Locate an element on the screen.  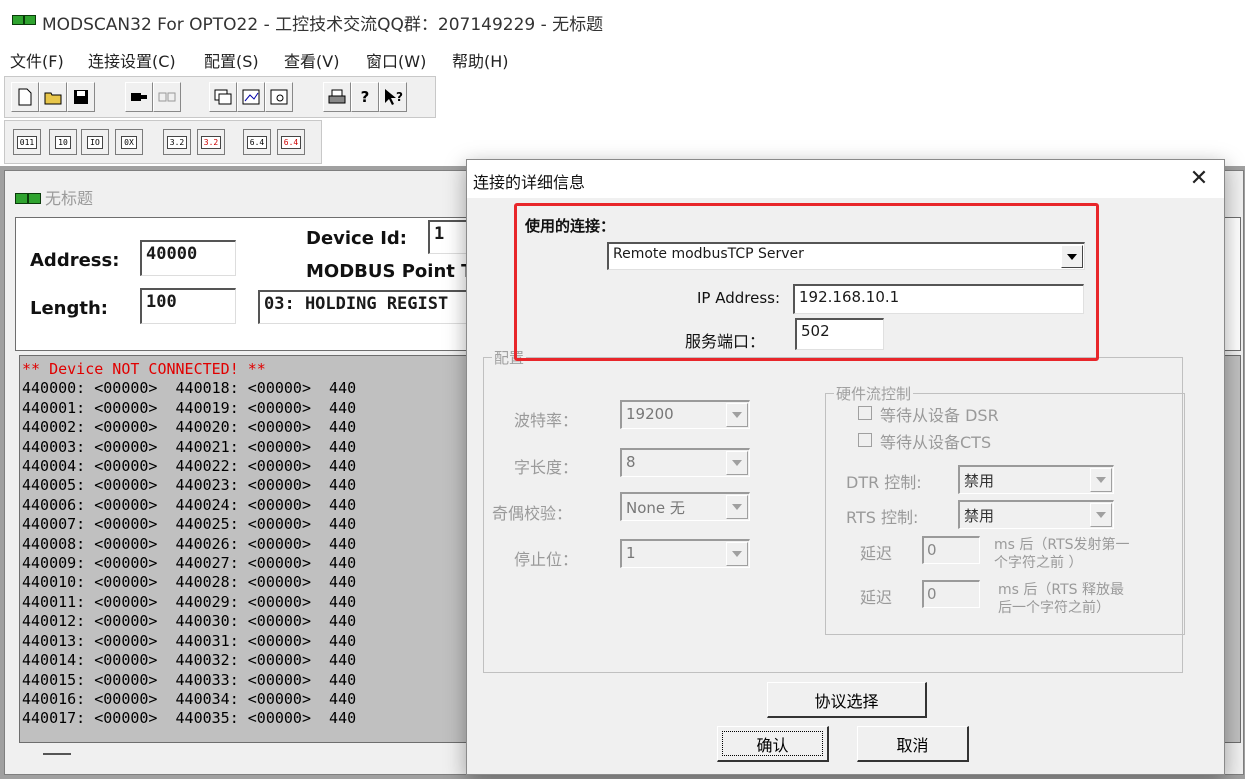
dtr-control-label: DTR 控制: is located at coordinates (884, 482).